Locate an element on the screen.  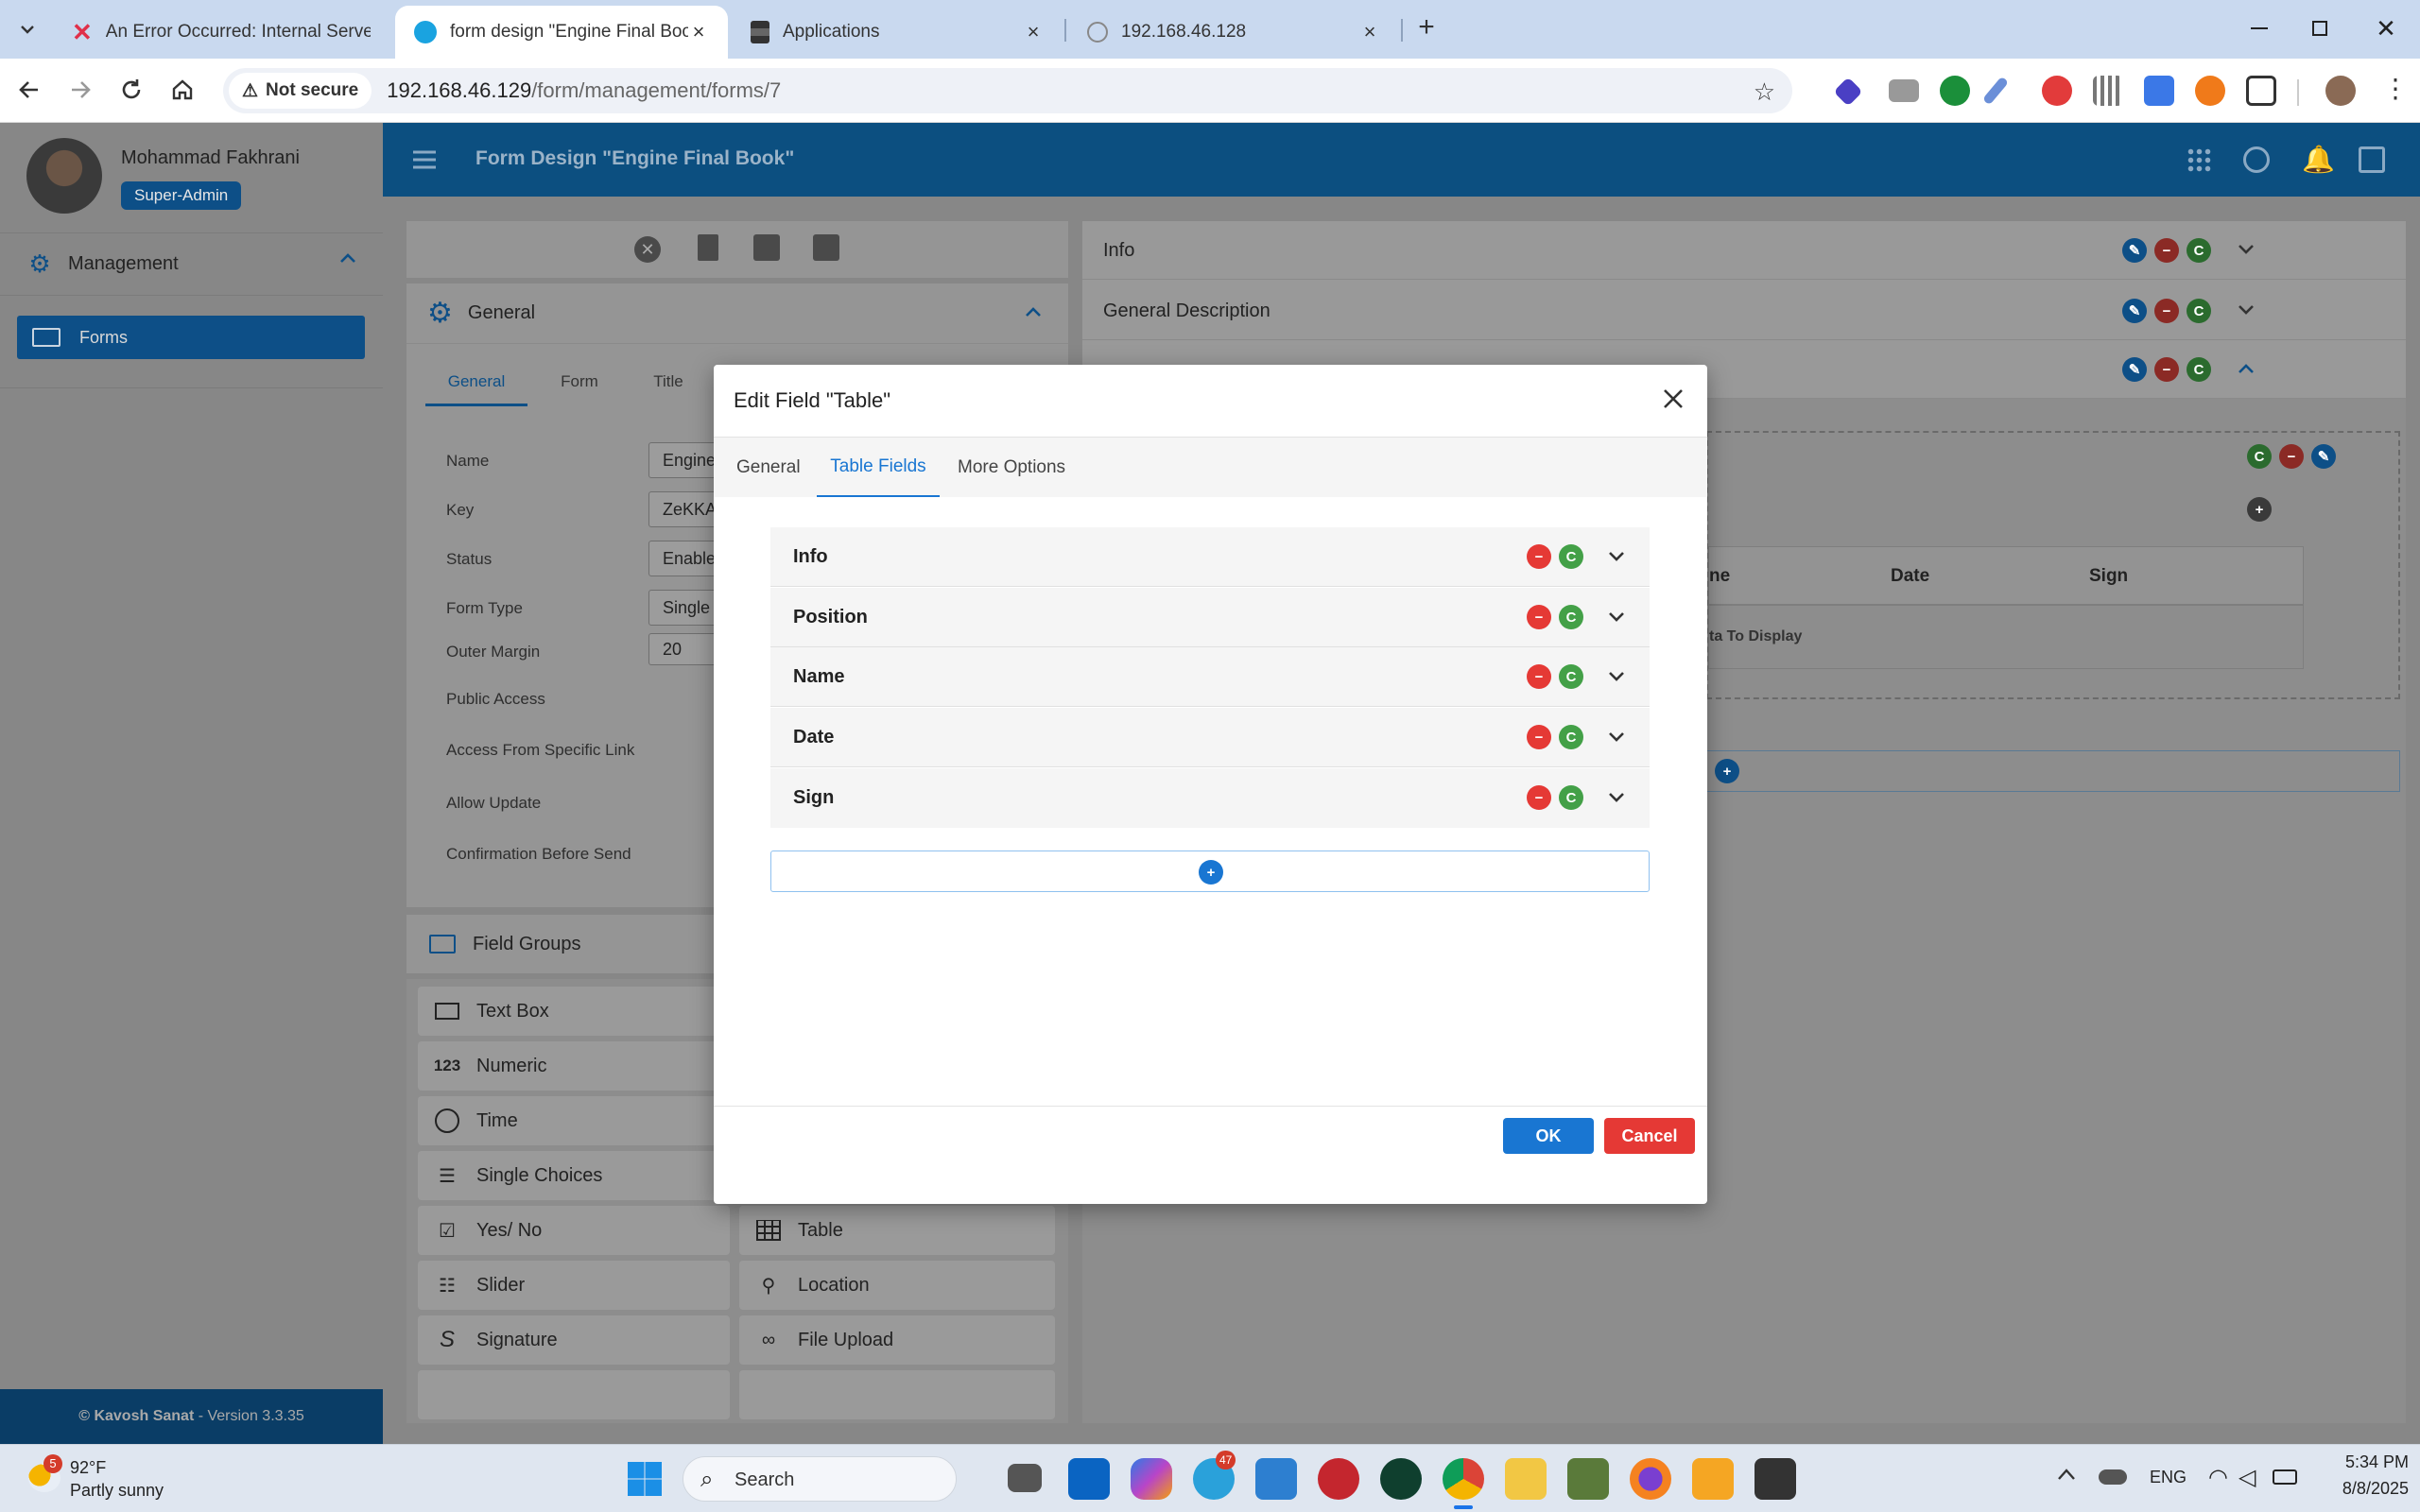
save-icon is located at coordinates (826, 247).